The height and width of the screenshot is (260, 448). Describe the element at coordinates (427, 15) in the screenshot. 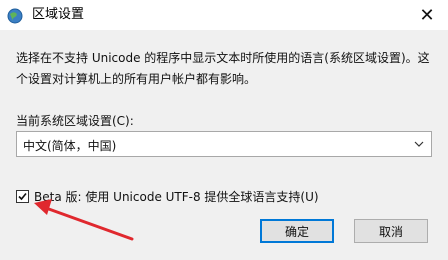

I see `close-button: ✕` at that location.